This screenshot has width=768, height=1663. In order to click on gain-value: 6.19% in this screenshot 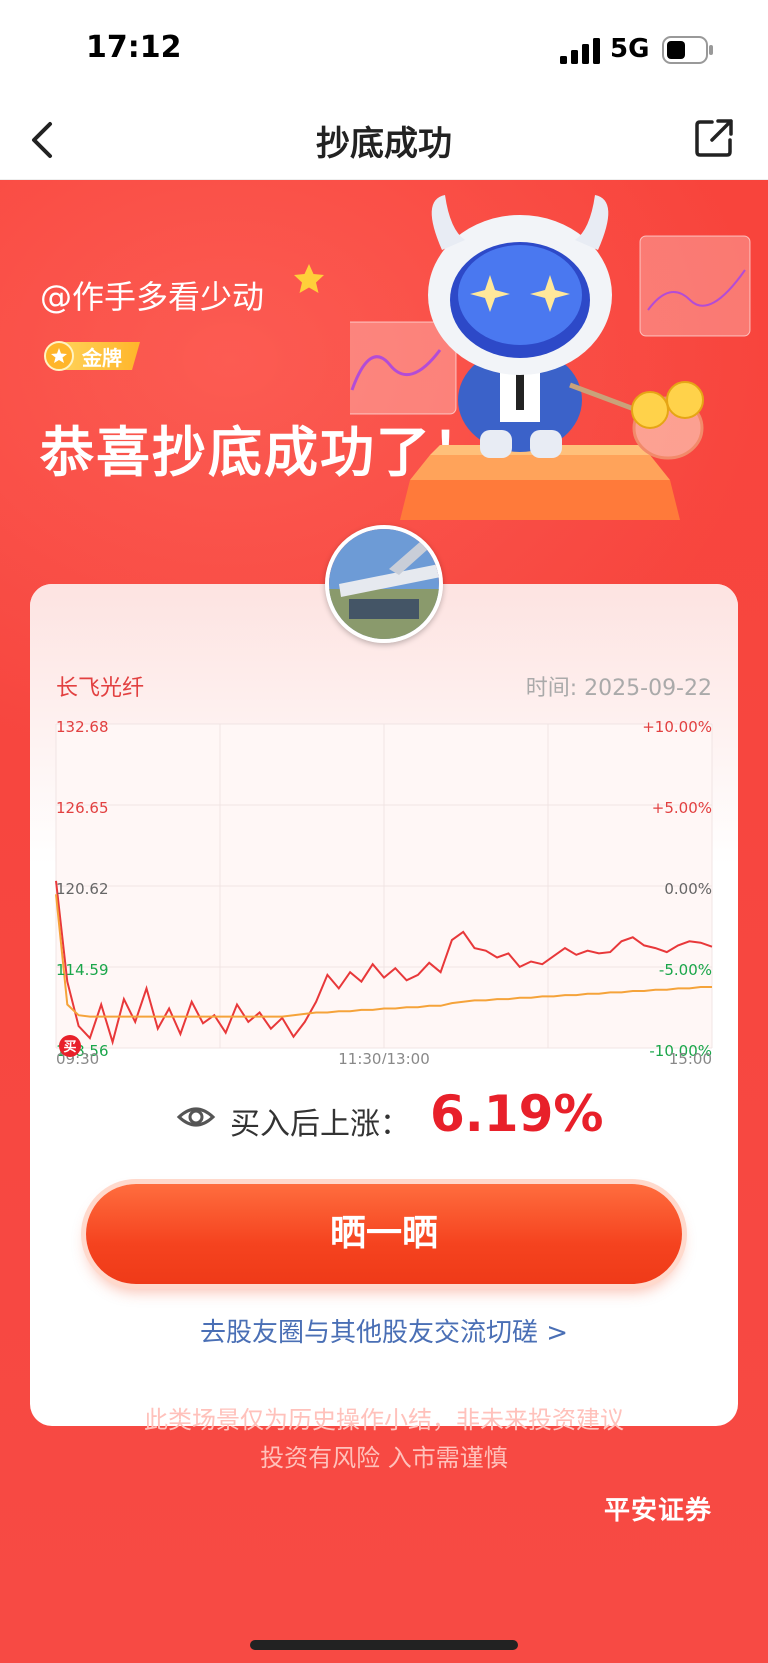, I will do `click(517, 1114)`.